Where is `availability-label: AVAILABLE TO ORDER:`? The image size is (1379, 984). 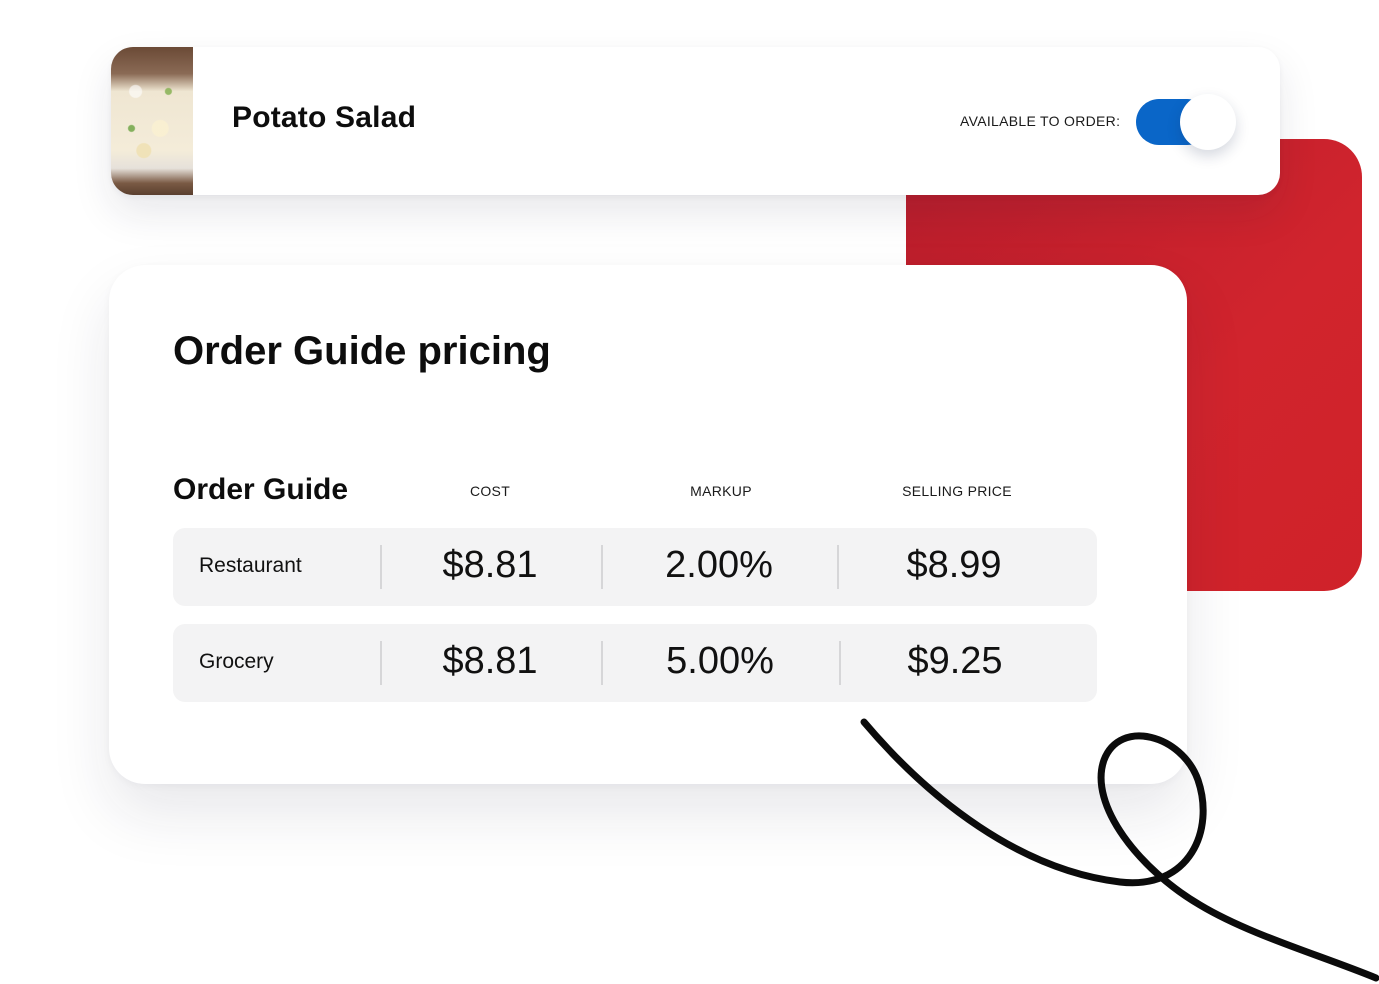
availability-label: AVAILABLE TO ORDER: is located at coordinates (1040, 121).